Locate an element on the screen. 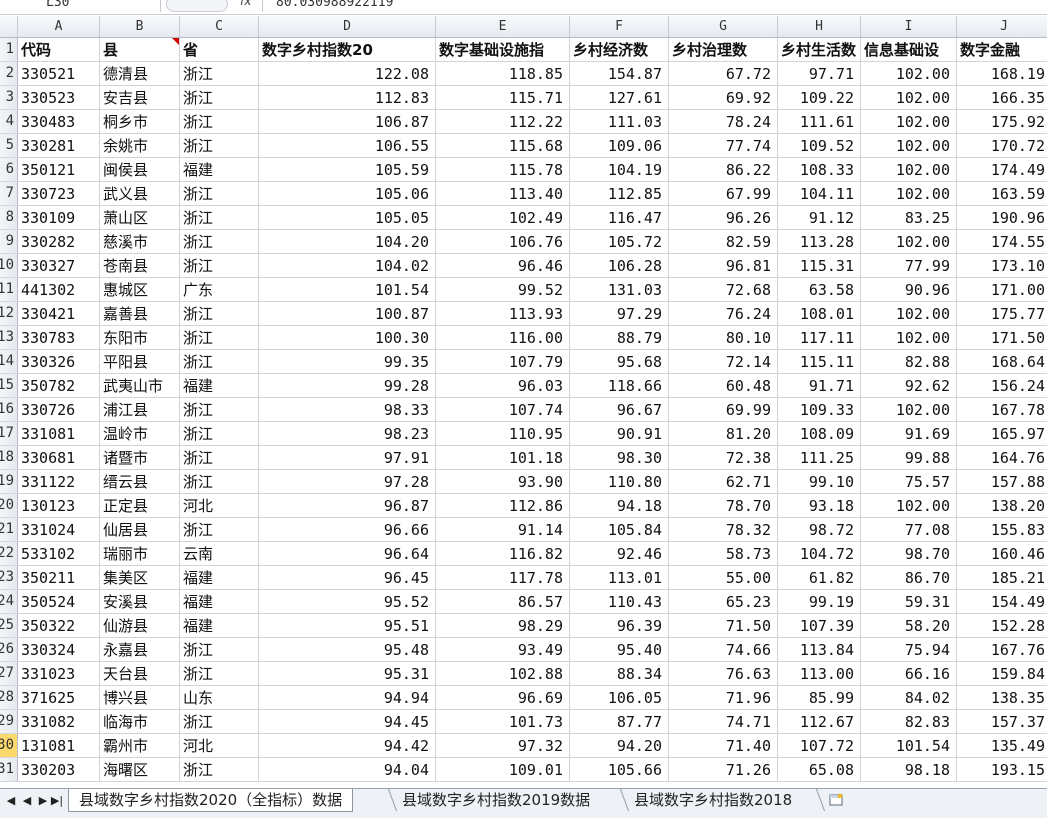 The image size is (1047, 818). table-cell: 331023 is located at coordinates (59, 674).